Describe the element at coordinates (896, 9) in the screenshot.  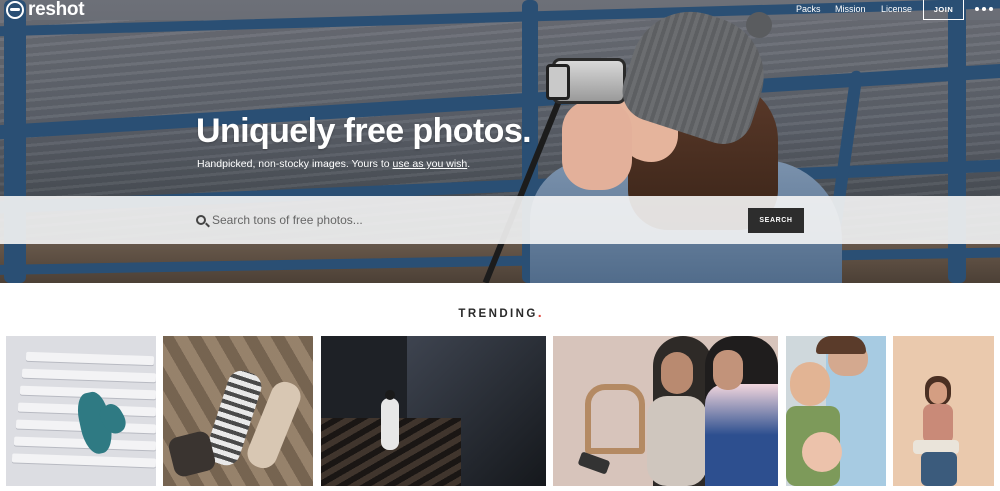
I see `nav-link-license: License` at that location.